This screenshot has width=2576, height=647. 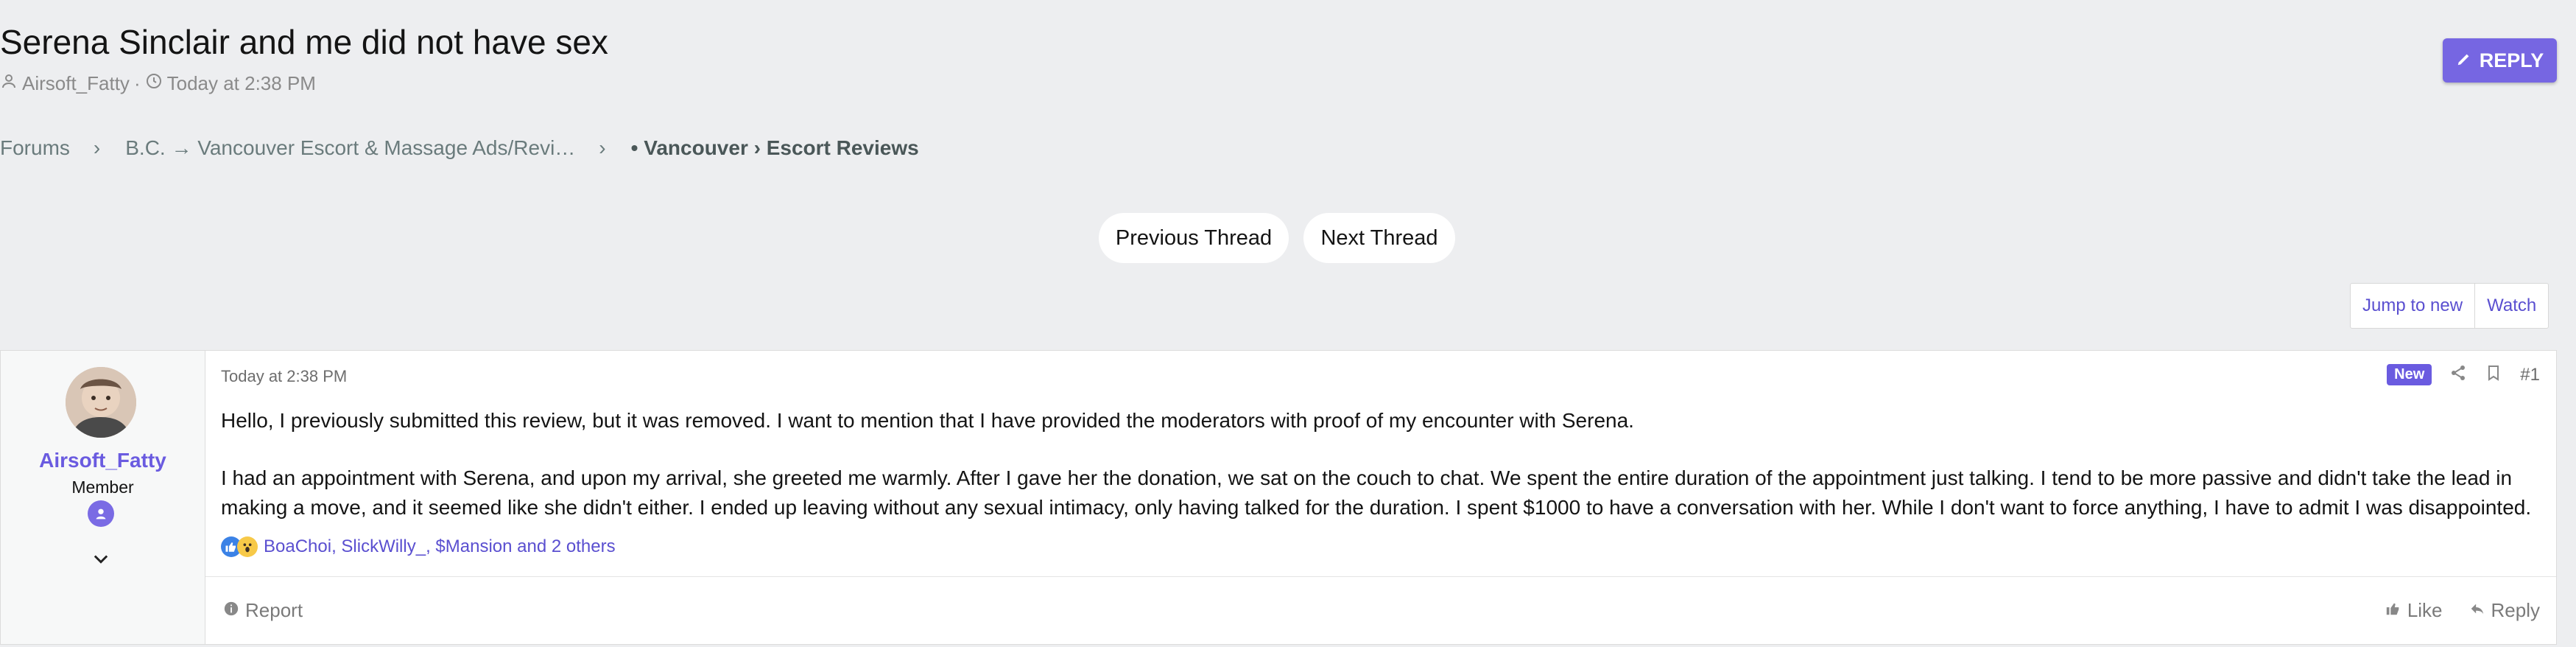 What do you see at coordinates (154, 83) in the screenshot?
I see `clock-icon` at bounding box center [154, 83].